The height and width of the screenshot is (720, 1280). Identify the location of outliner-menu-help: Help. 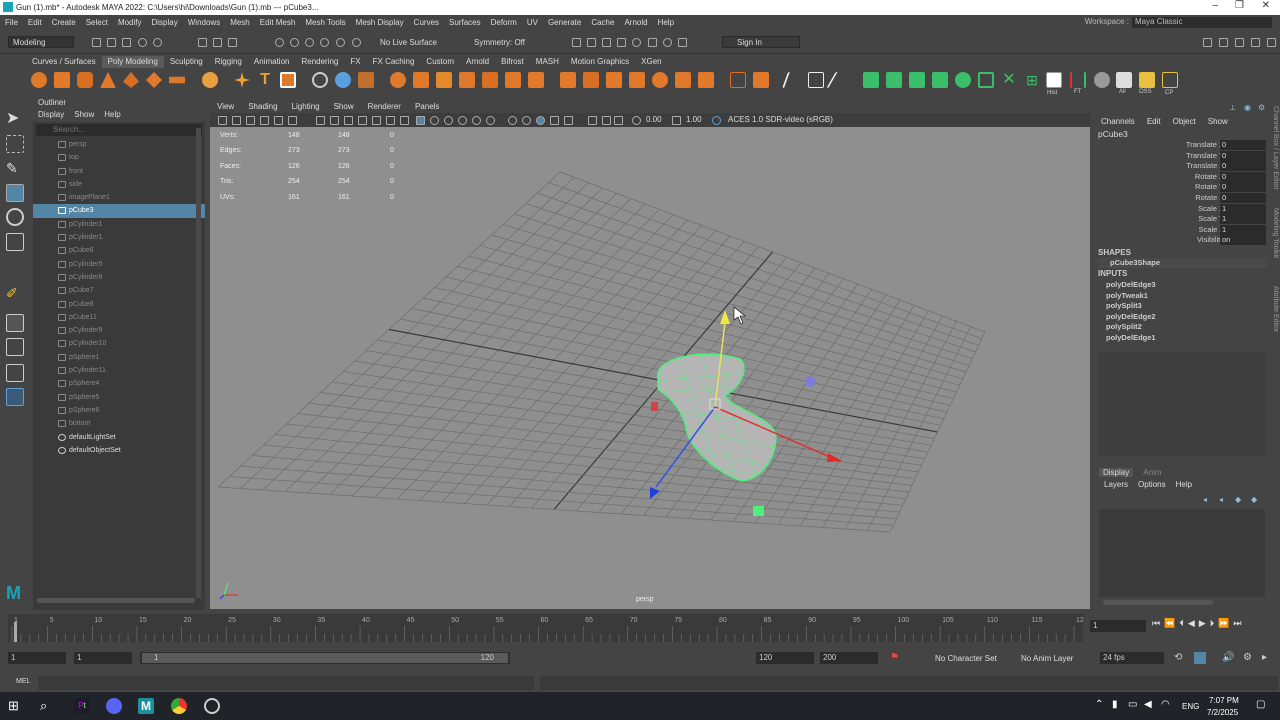
(112, 116).